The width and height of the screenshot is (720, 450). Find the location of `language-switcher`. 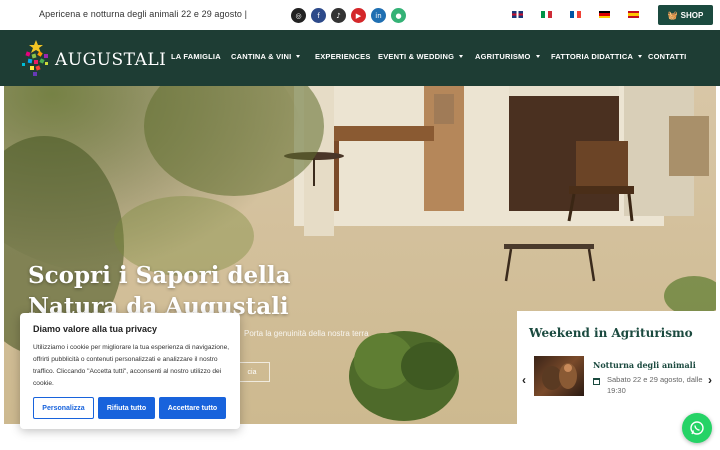

language-switcher is located at coordinates (575, 14).